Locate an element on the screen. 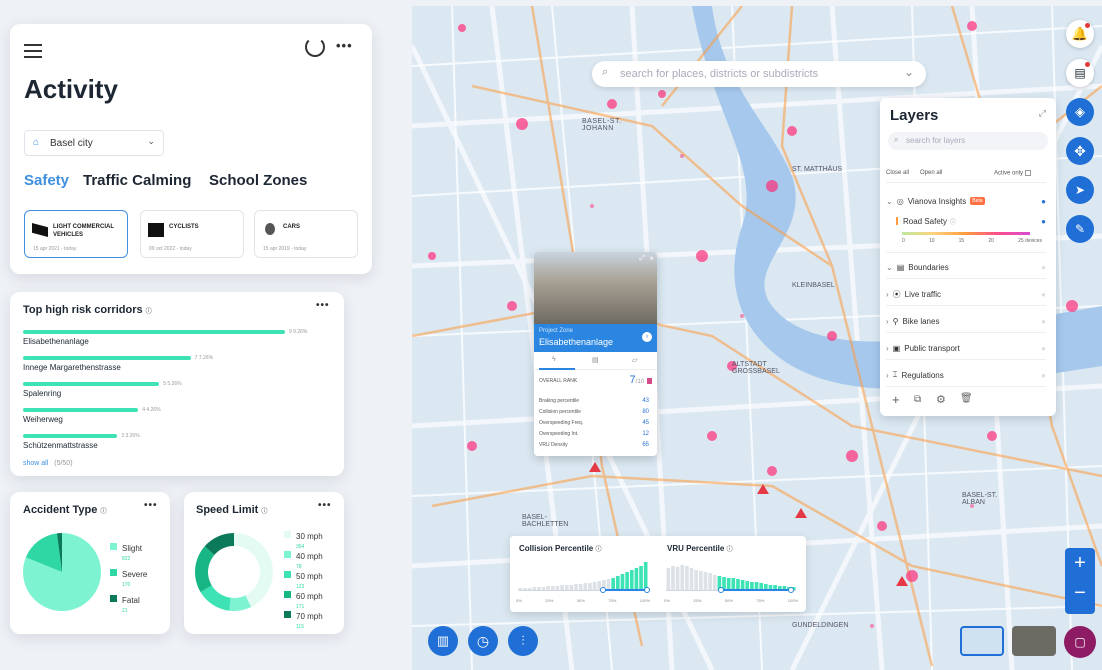 This screenshot has height=670, width=1102. chevron-down-icon: ⌄ is located at coordinates (151, 141).